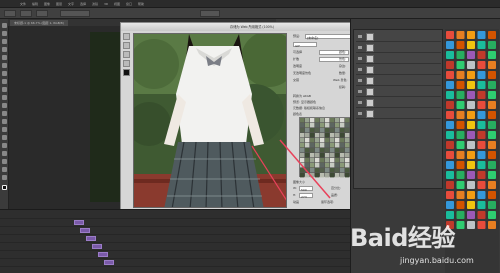 The height and width of the screenshot is (273, 500). Describe the element at coordinates (175, 215) in the screenshot. I see `timeline-ruler` at that location.